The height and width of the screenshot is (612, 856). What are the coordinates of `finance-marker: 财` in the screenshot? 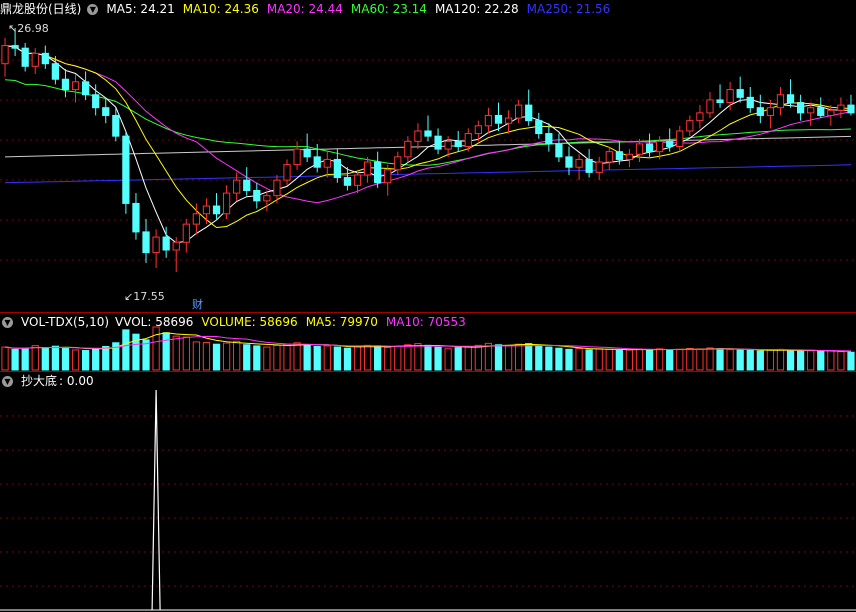 It's located at (197, 304).